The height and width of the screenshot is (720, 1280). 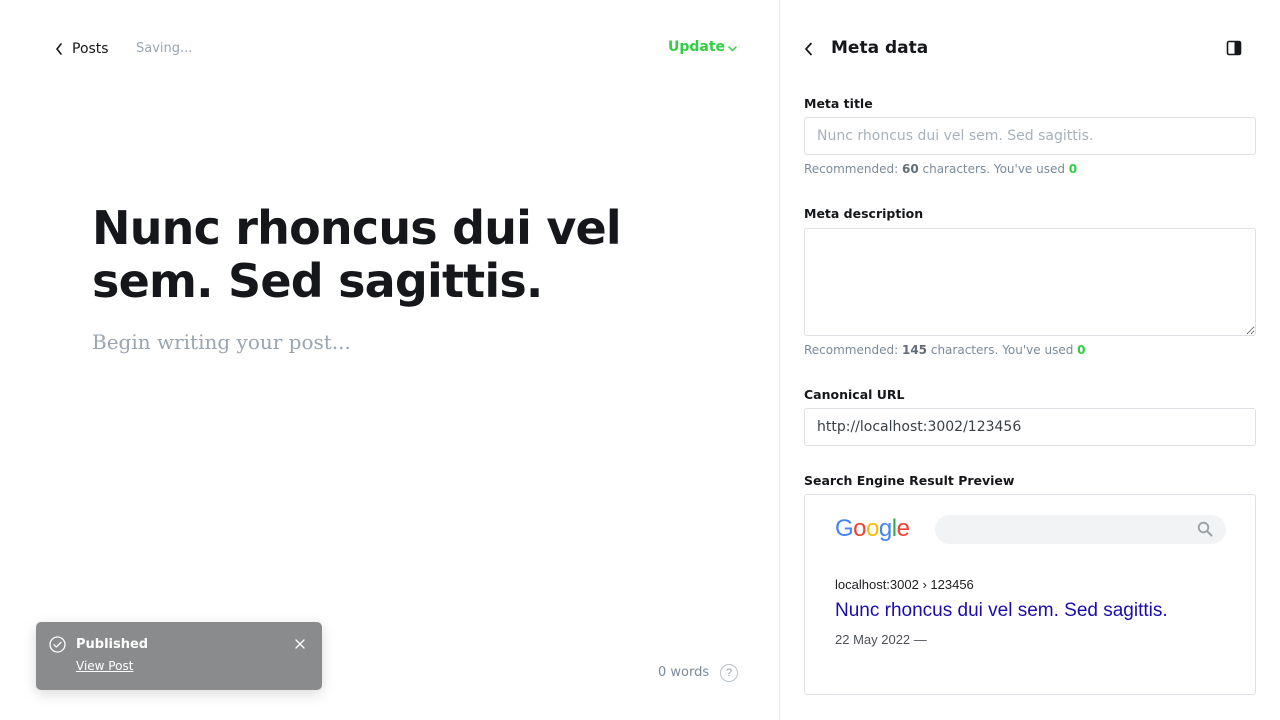 What do you see at coordinates (910, 169) in the screenshot?
I see `recommended-count: 60` at bounding box center [910, 169].